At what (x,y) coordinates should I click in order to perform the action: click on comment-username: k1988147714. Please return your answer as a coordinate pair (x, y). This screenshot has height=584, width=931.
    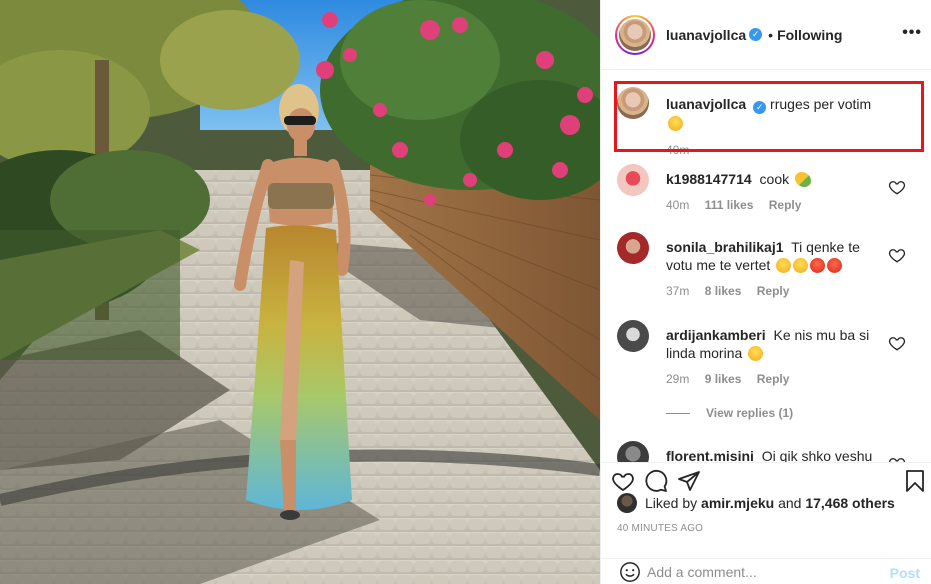
    Looking at the image, I should click on (709, 179).